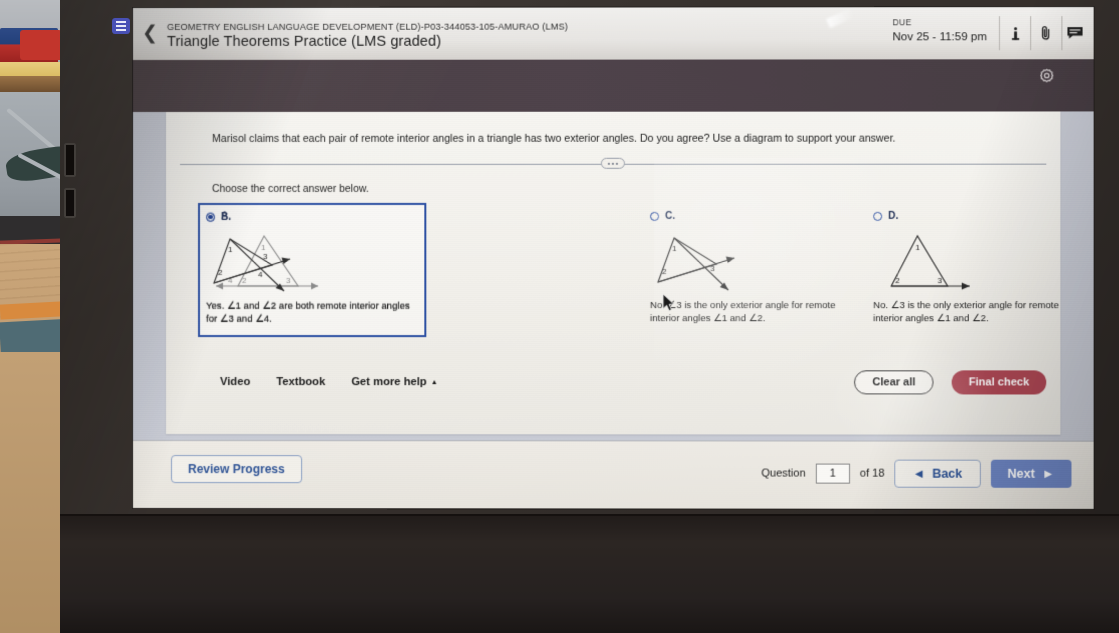 This screenshot has height=633, width=1119. I want to click on due-date-block: DUE Nov 25 - 11:59 pm, so click(942, 33).